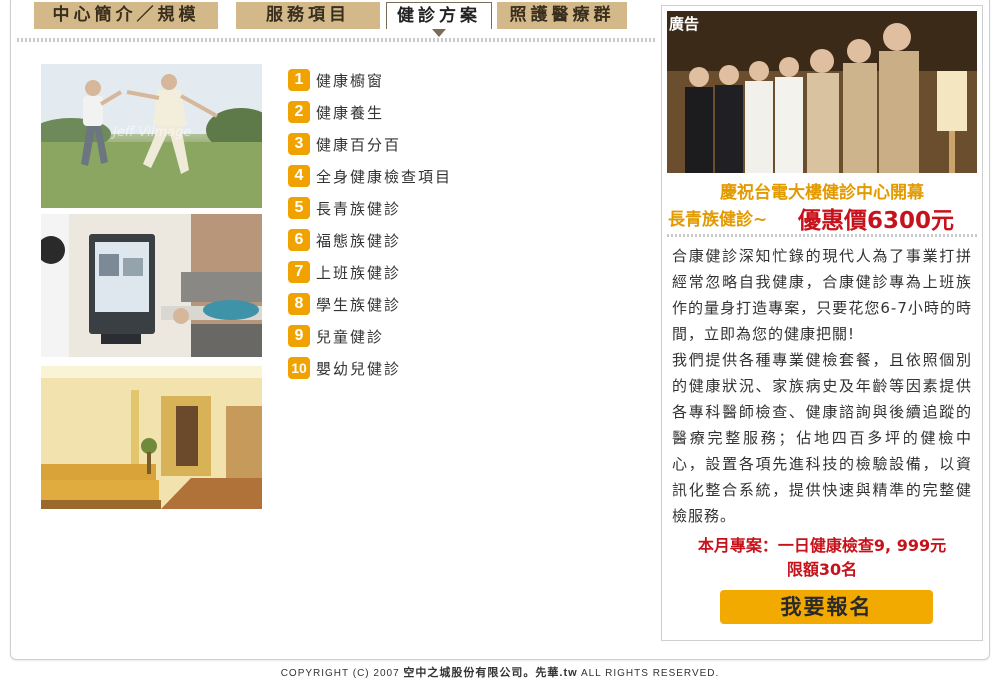 The height and width of the screenshot is (684, 1000). What do you see at coordinates (299, 336) in the screenshot?
I see `number-badge: 9` at bounding box center [299, 336].